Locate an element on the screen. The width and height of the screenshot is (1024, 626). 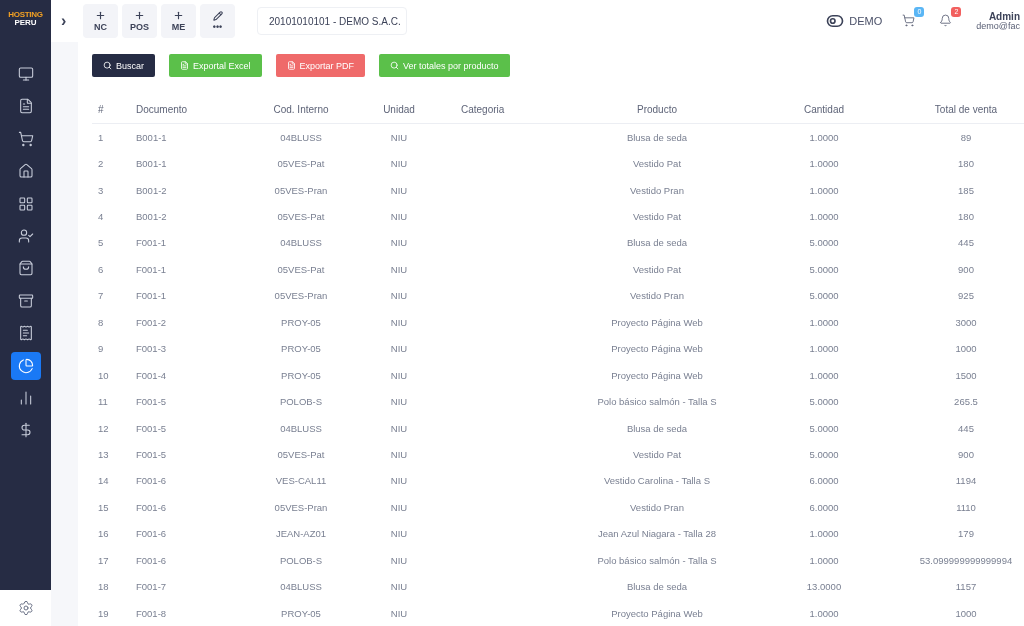
receipt-icon is located at coordinates (25, 333).